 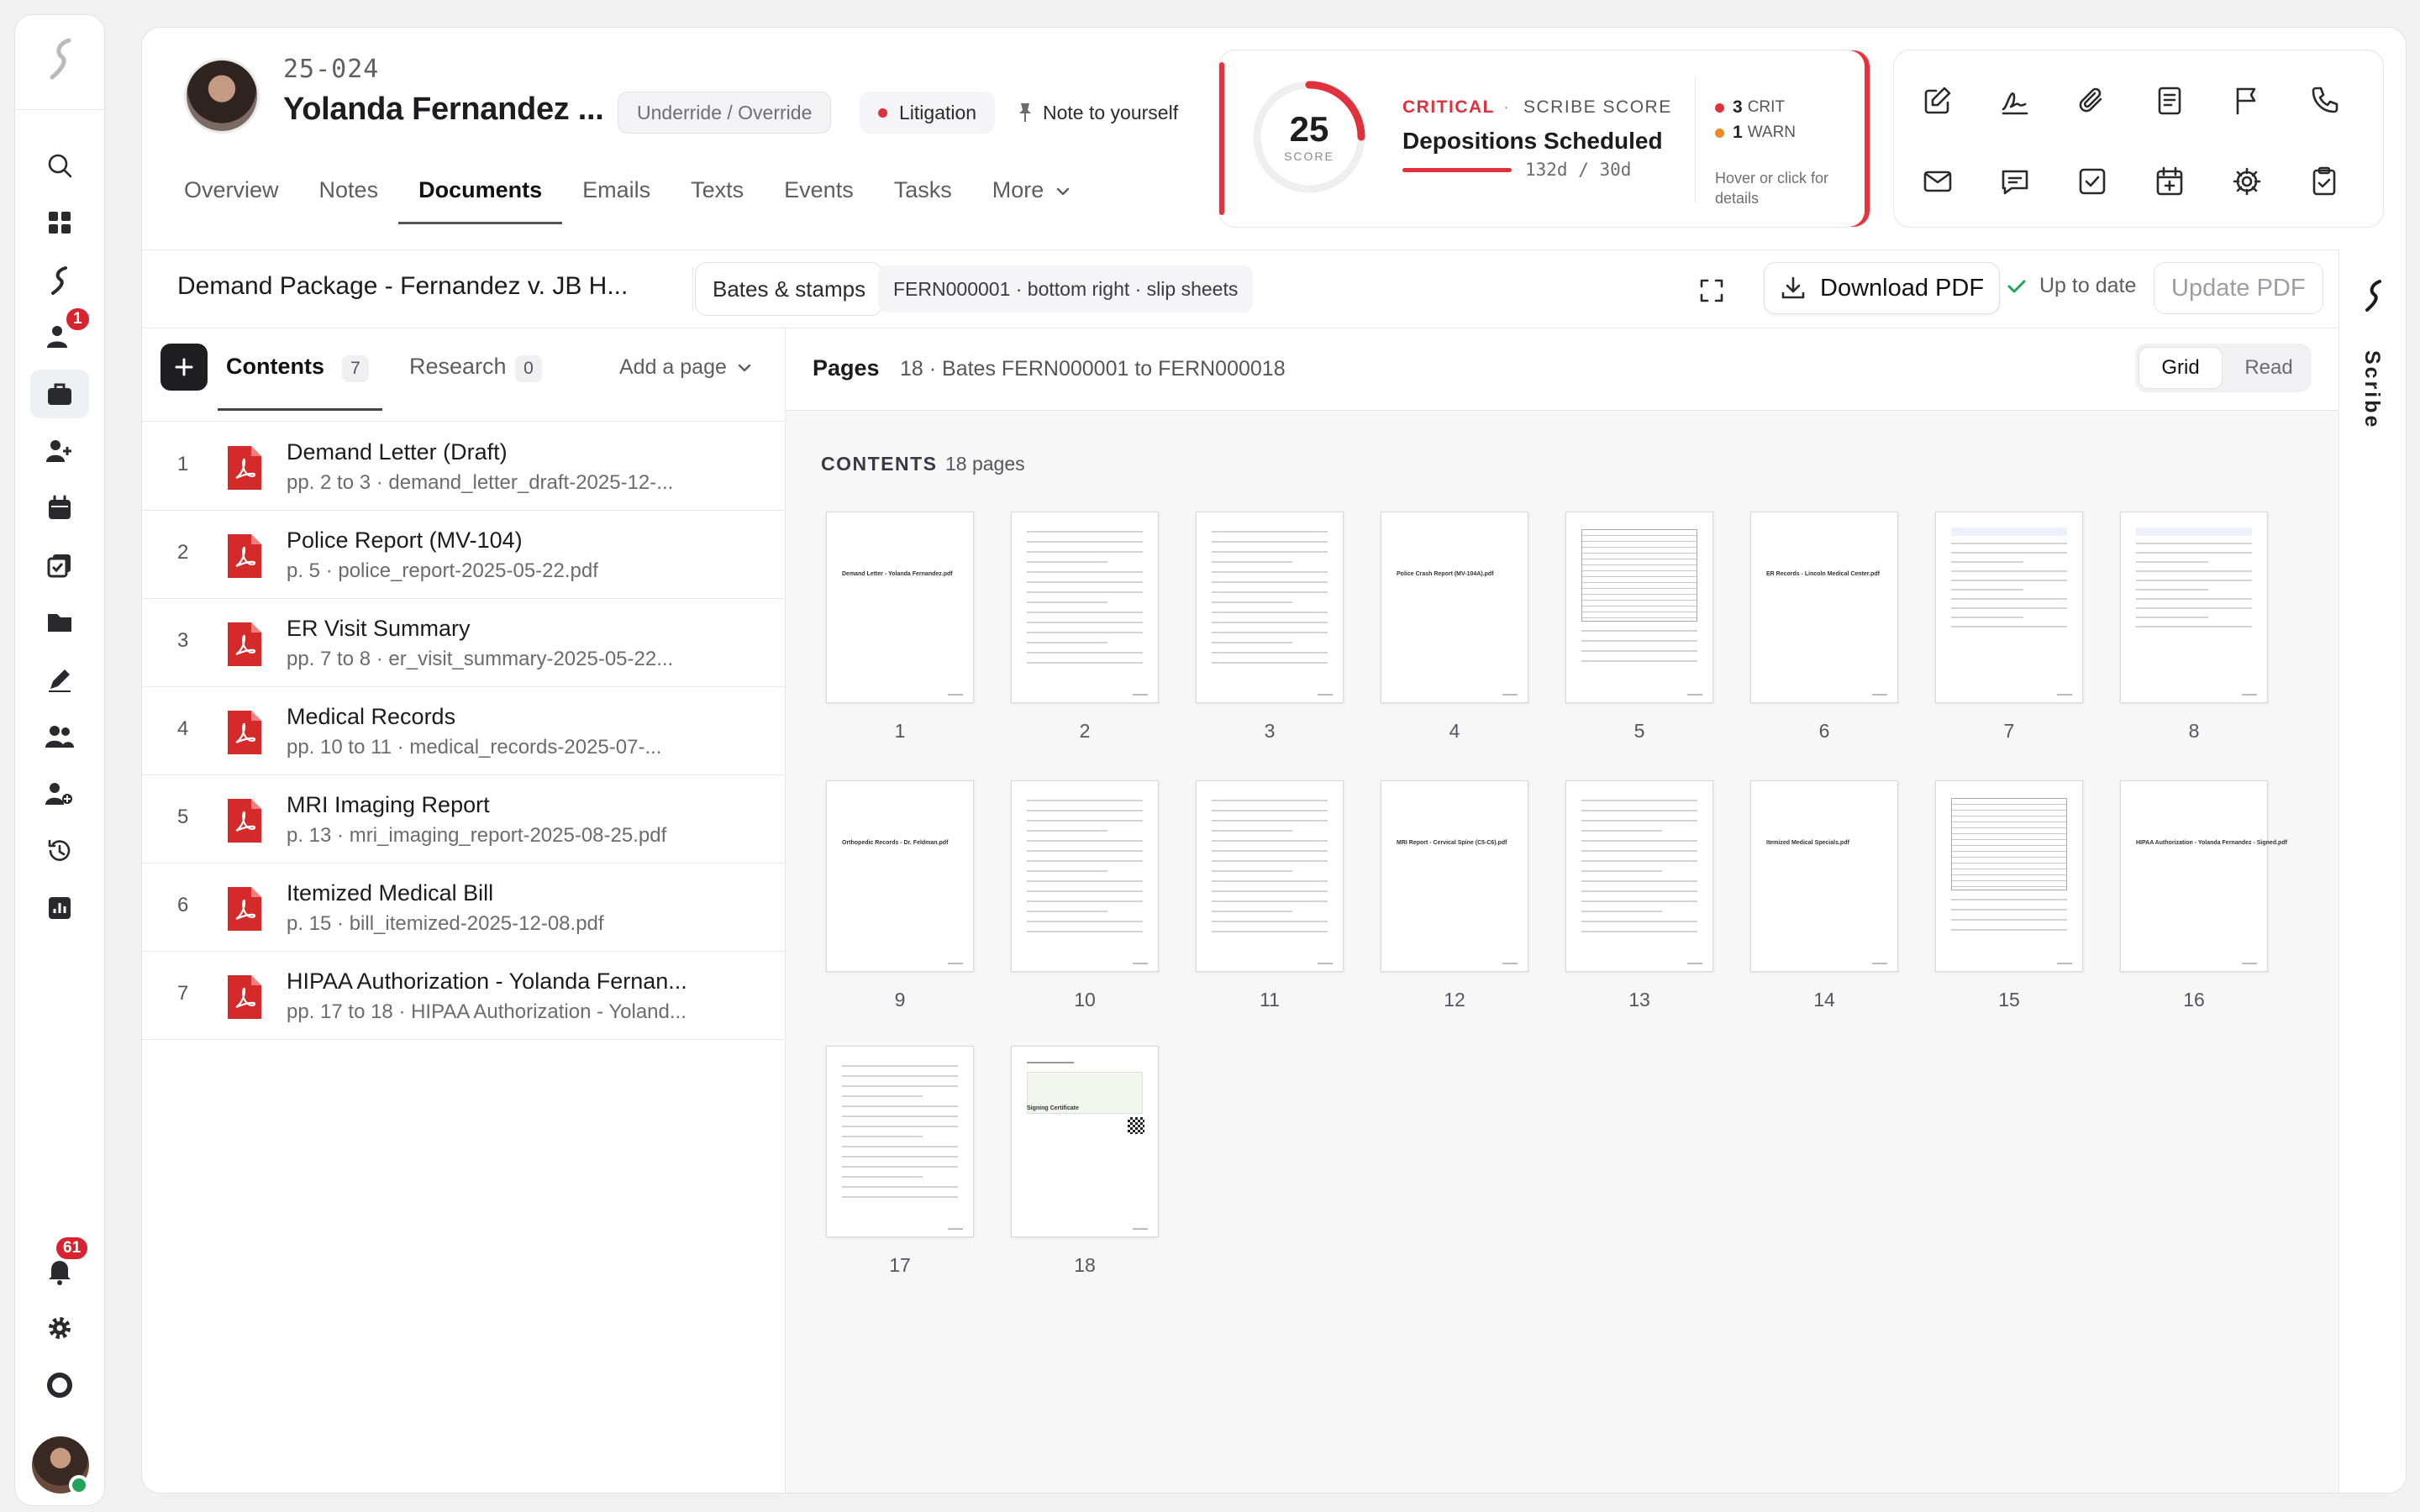 What do you see at coordinates (184, 367) in the screenshot?
I see `add-document-button` at bounding box center [184, 367].